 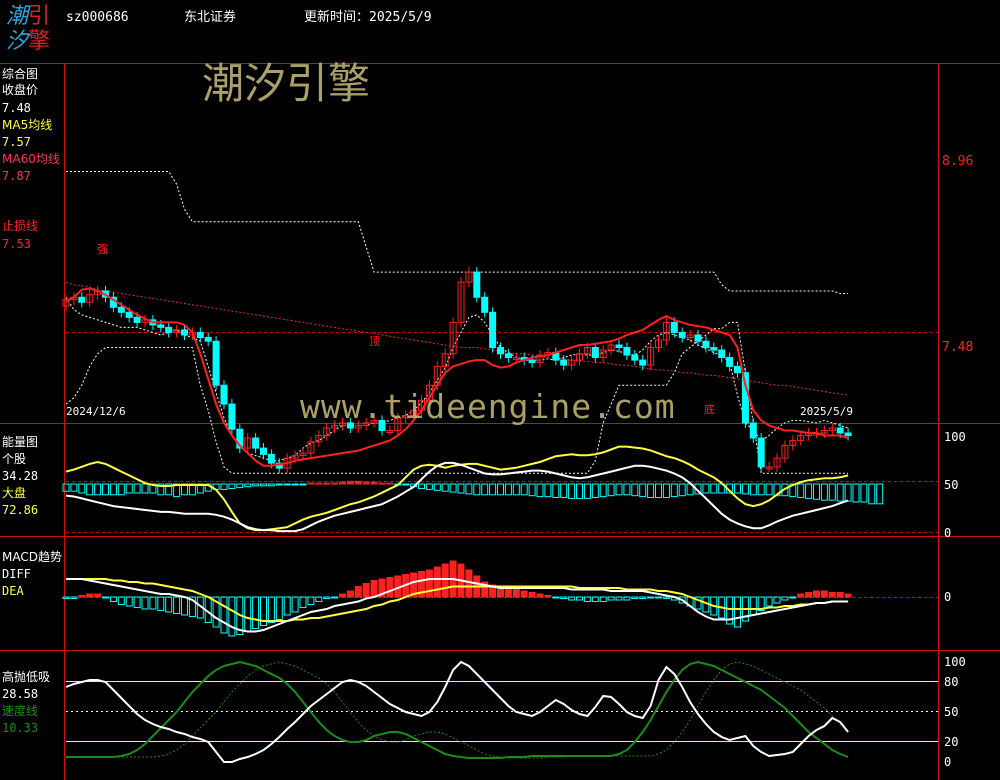 I want to click on hilo-tick-label: 100, so click(x=955, y=662).